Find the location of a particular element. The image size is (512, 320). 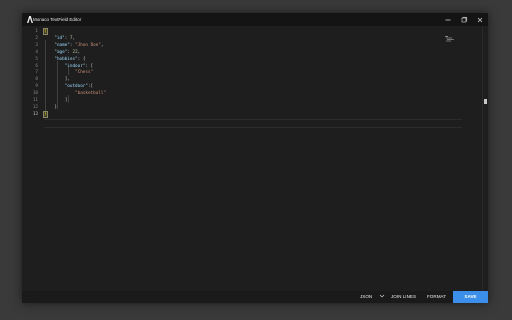

code-token: "basketball" is located at coordinates (91, 94).